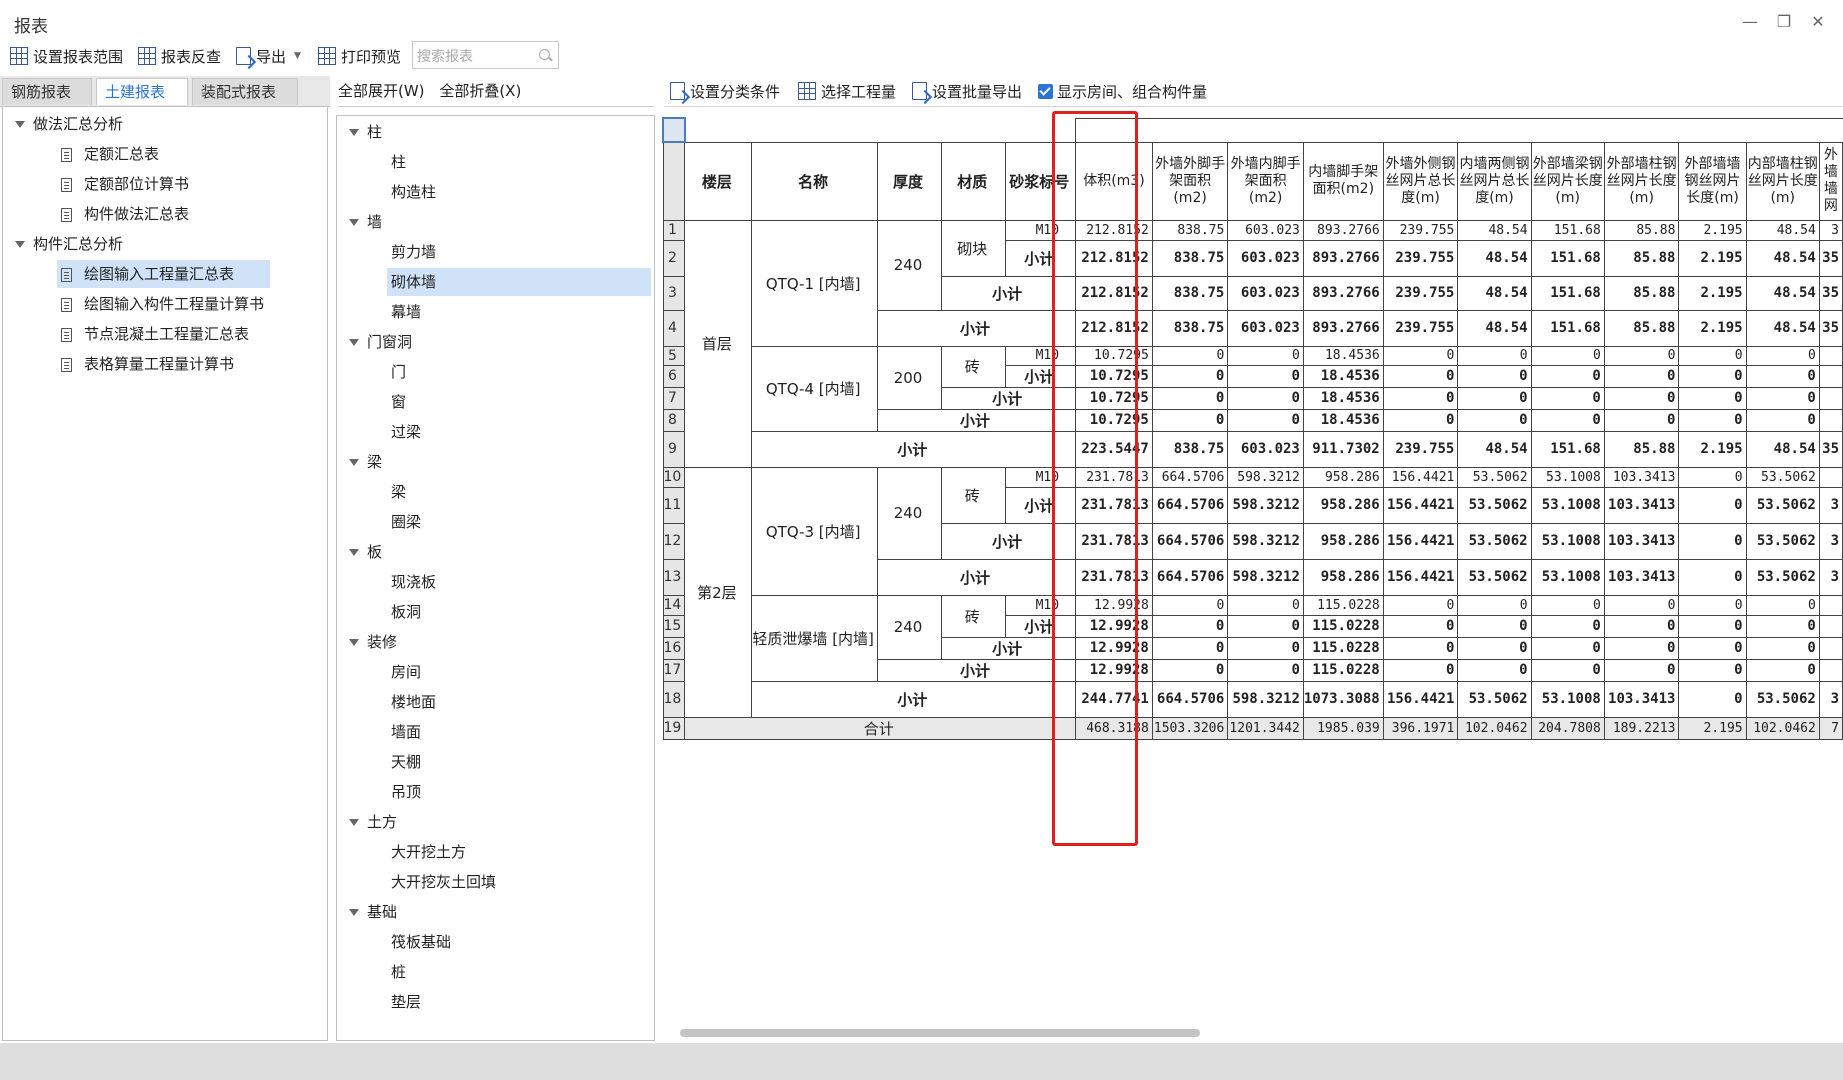 This screenshot has height=1080, width=1843. Describe the element at coordinates (381, 91) in the screenshot. I see `expand-all-button: 全部展开(W)` at that location.